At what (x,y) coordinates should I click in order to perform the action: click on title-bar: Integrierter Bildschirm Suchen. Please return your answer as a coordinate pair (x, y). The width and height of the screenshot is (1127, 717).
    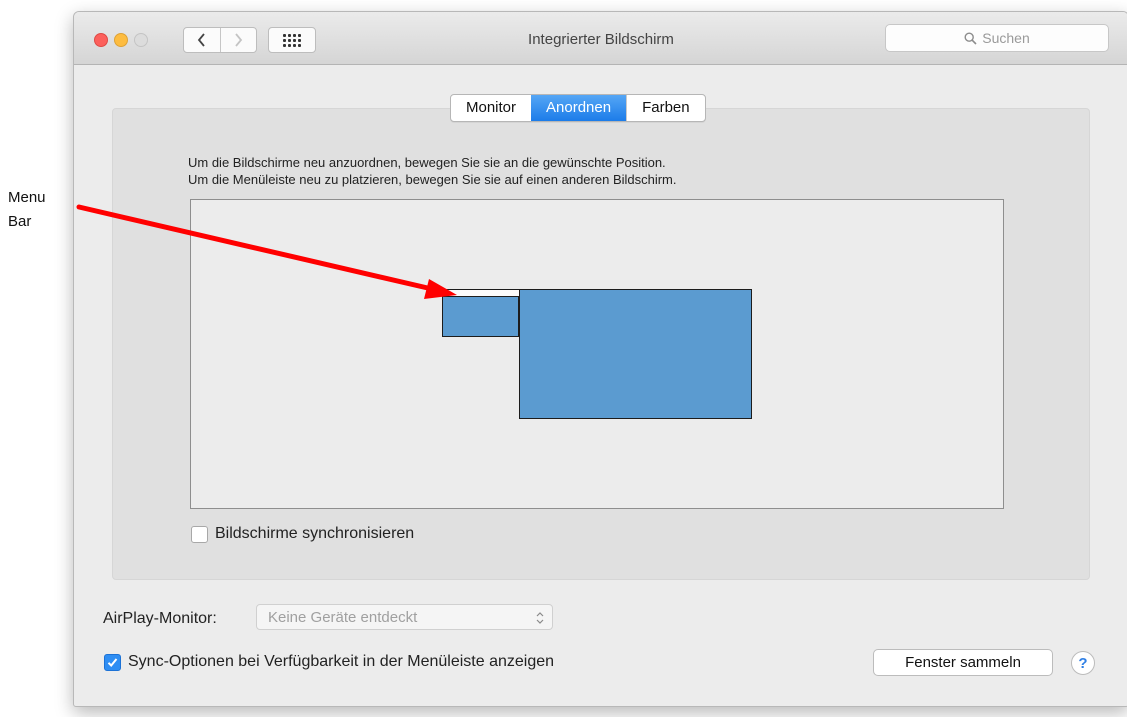
    Looking at the image, I should click on (600, 38).